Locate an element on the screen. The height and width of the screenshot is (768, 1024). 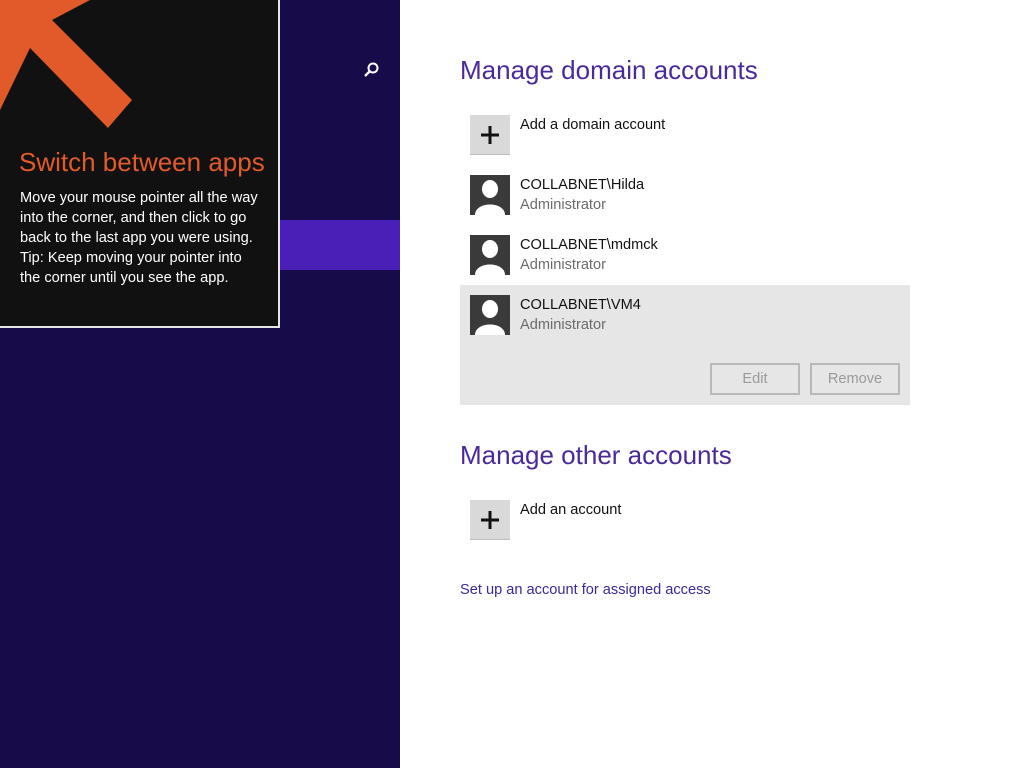
add-domain-account-button is located at coordinates (490, 135).